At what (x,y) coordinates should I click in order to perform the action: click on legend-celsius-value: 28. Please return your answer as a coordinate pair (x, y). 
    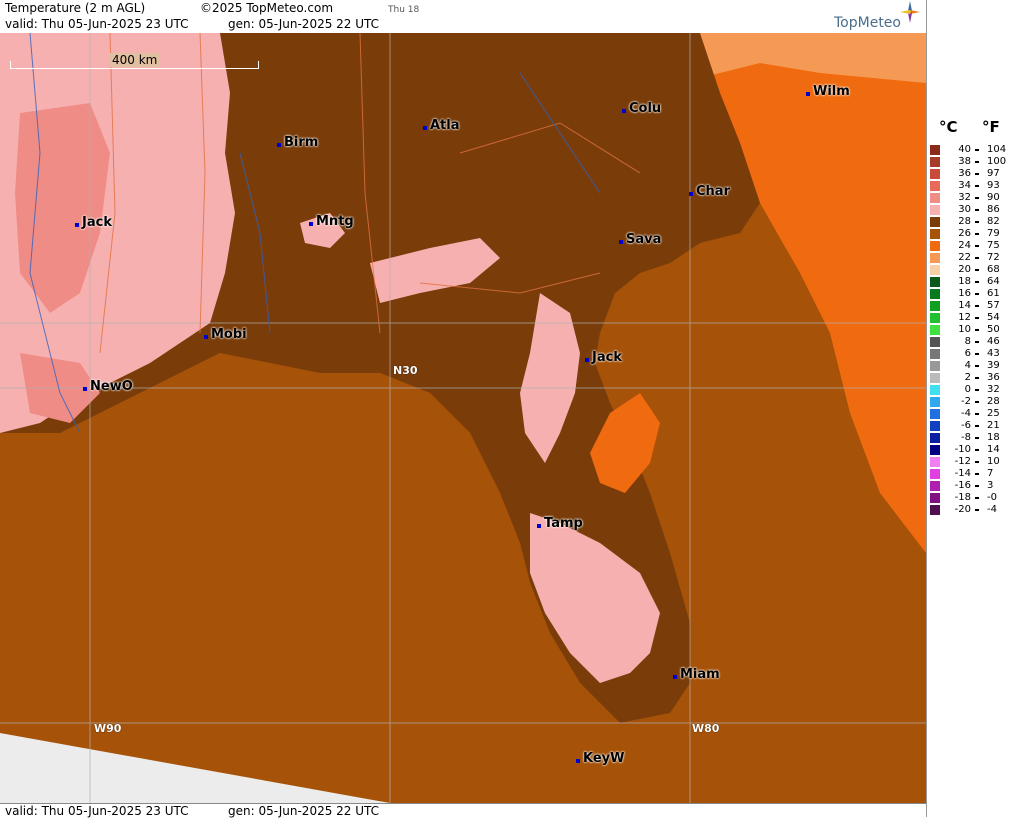
    Looking at the image, I should click on (964, 221).